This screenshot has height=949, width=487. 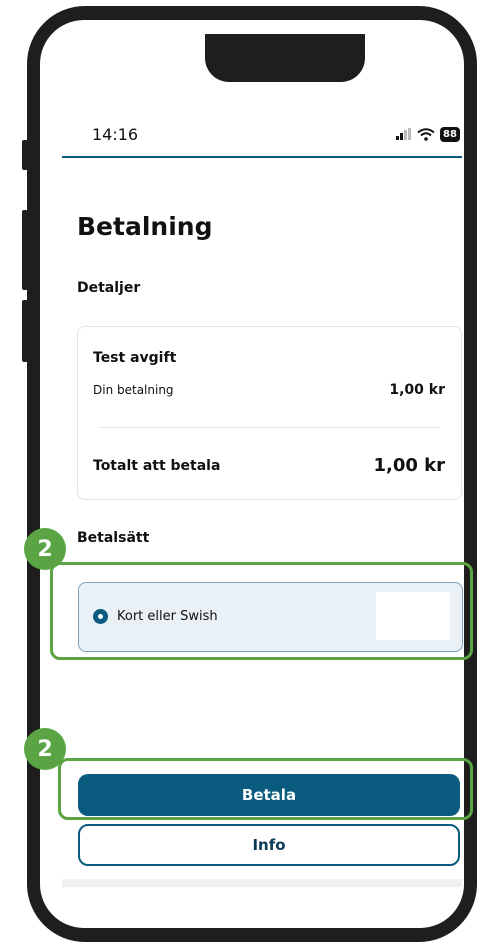 I want to click on status-time: 14:16, so click(x=115, y=134).